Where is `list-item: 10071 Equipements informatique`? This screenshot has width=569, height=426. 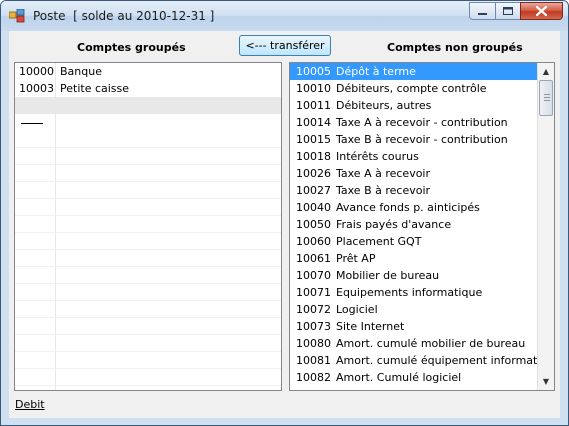
list-item: 10071 Equipements informatique is located at coordinates (413, 292).